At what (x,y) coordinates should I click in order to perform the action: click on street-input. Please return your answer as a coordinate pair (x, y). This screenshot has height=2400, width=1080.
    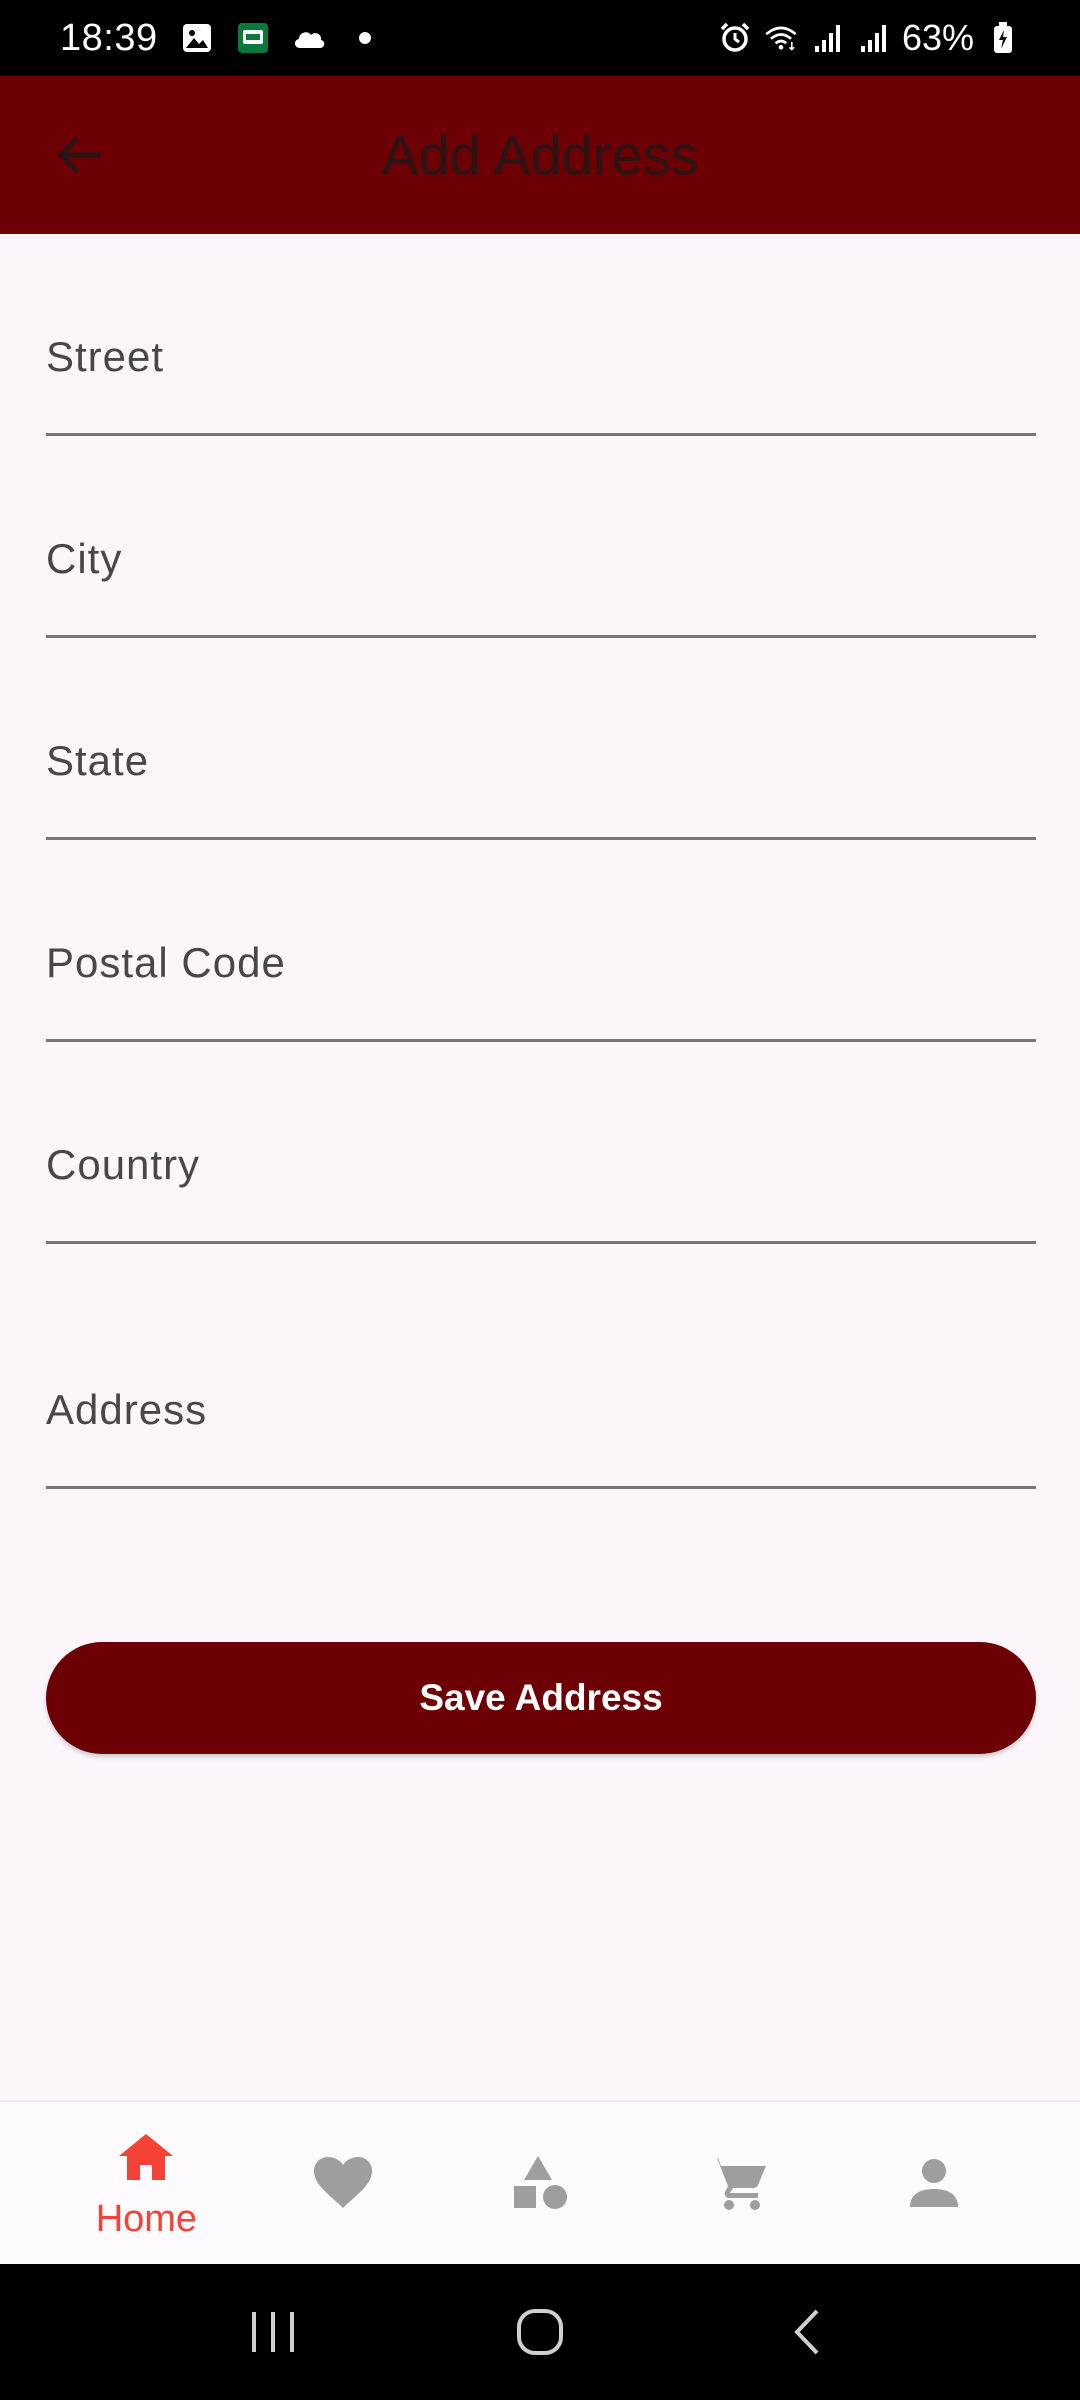
    Looking at the image, I should click on (541, 405).